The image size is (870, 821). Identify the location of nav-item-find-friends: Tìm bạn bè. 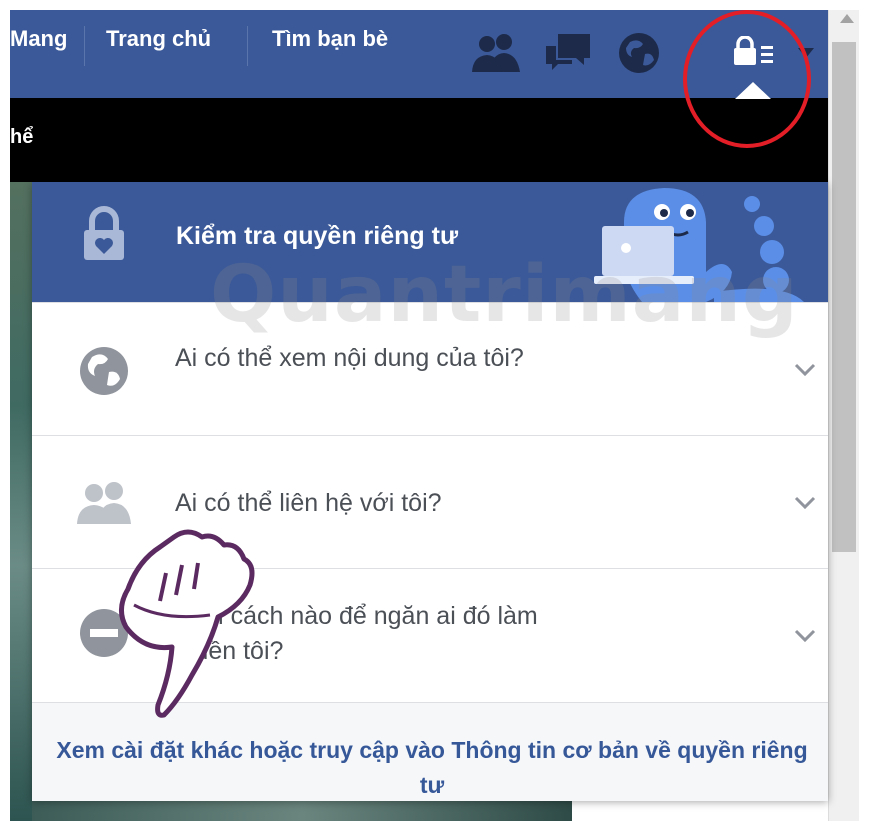
(330, 39).